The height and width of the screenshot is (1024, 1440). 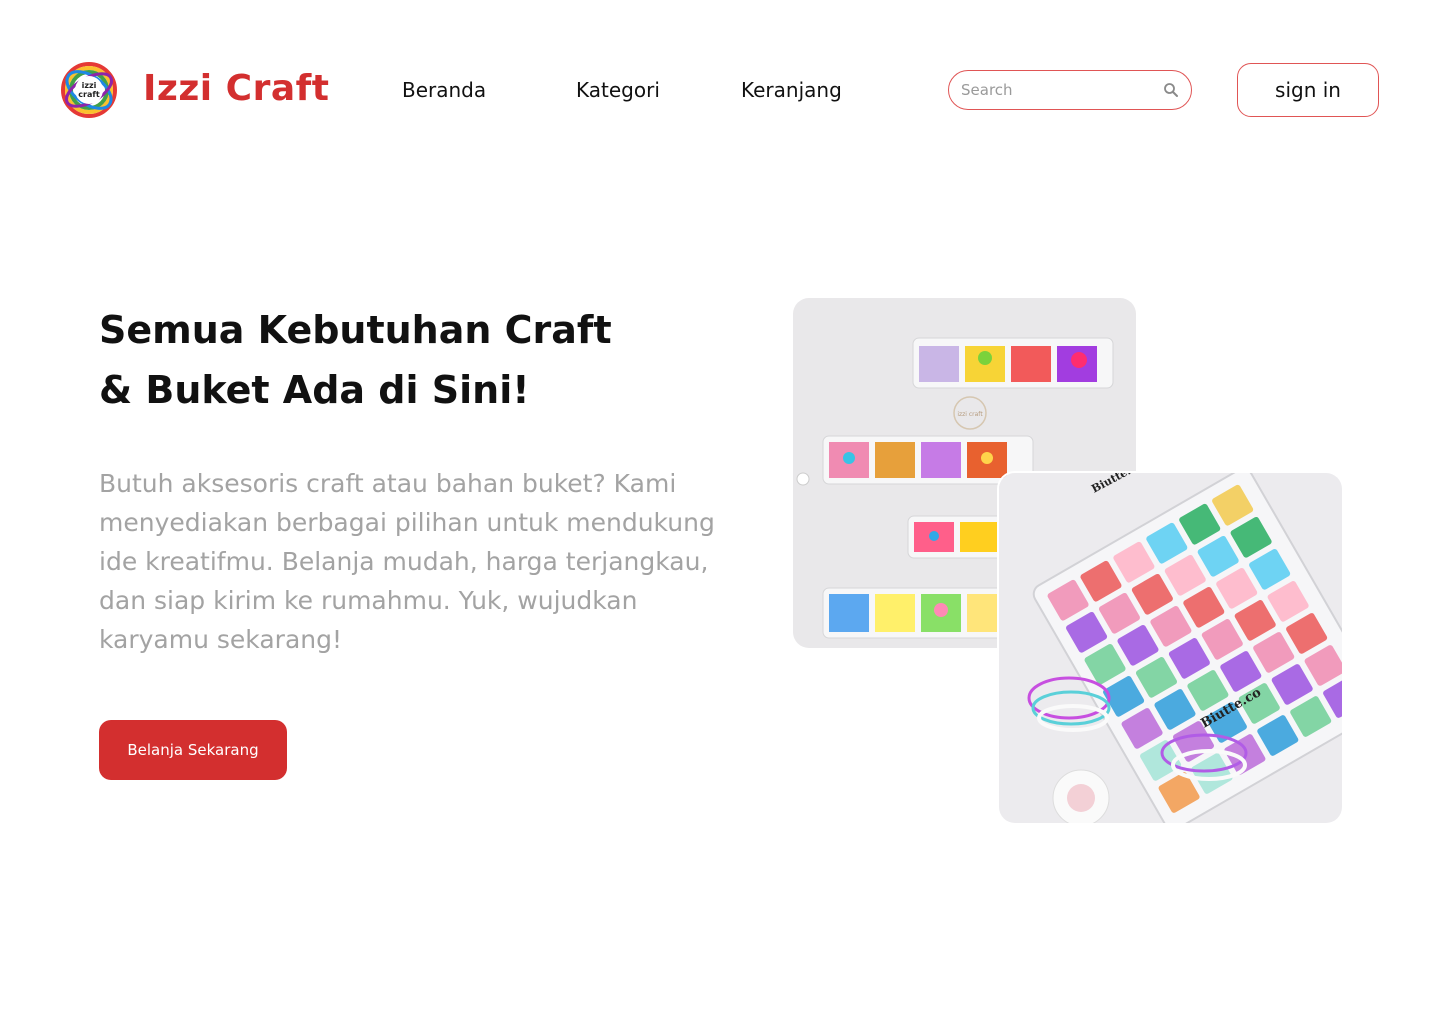 I want to click on svg-text: craft, so click(x=89, y=94).